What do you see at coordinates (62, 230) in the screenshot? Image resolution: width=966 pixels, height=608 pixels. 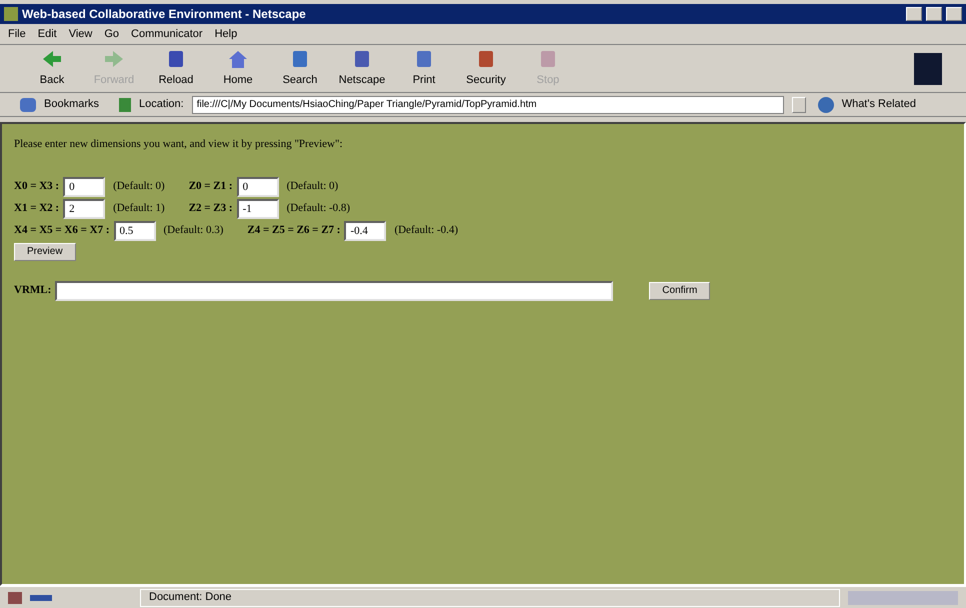 I see `field-label: X4 = X5 = X6 = X7 :` at bounding box center [62, 230].